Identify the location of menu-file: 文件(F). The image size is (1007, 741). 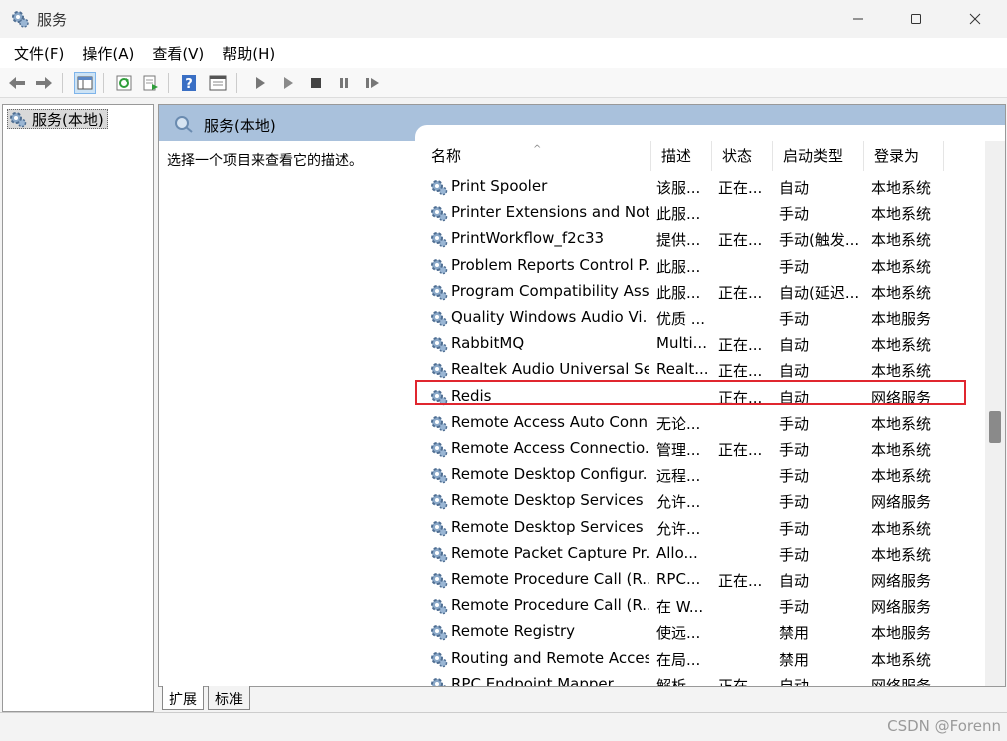
(39, 53).